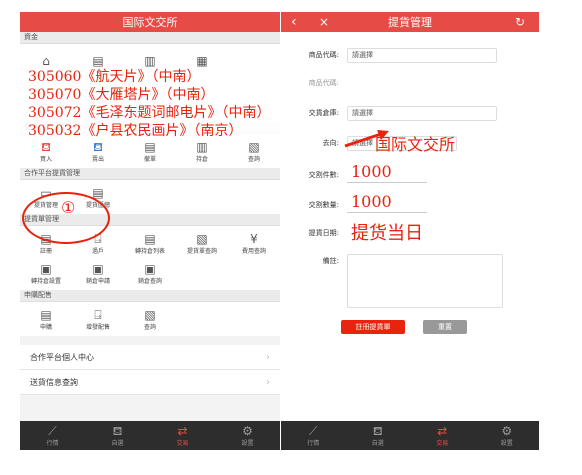 The height and width of the screenshot is (475, 582). What do you see at coordinates (45, 281) in the screenshot?
I see `holdings-settings-label: 轉持倉設置` at bounding box center [45, 281].